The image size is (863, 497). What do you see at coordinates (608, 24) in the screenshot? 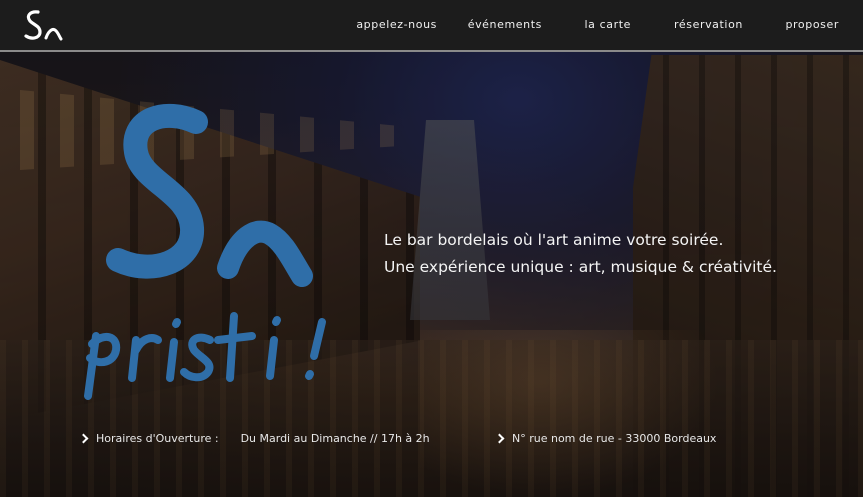
I see `nav-la-carte: la carte` at bounding box center [608, 24].